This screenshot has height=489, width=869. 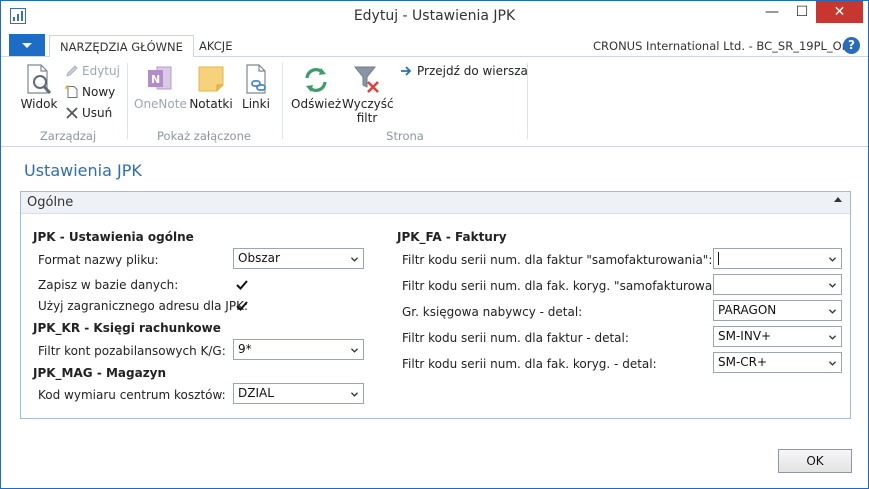 What do you see at coordinates (368, 104) in the screenshot?
I see `clear-filter-label-1: Wyczyść` at bounding box center [368, 104].